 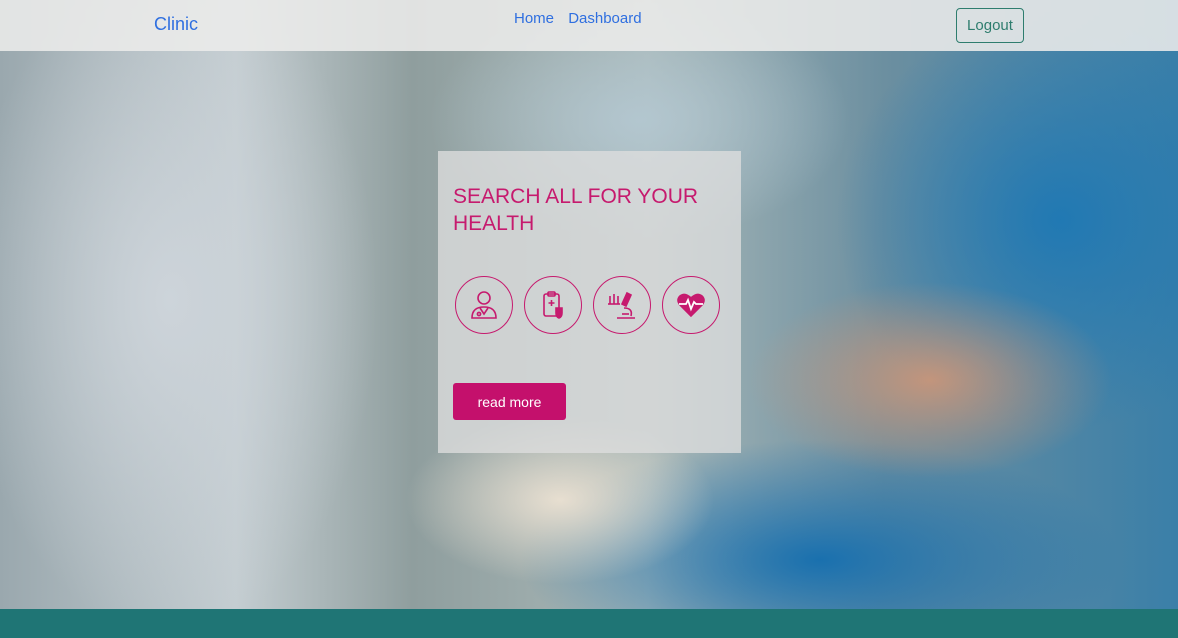 What do you see at coordinates (576, 210) in the screenshot?
I see `hero-title: SEARCH ALL FOR YOUR HEALTH` at bounding box center [576, 210].